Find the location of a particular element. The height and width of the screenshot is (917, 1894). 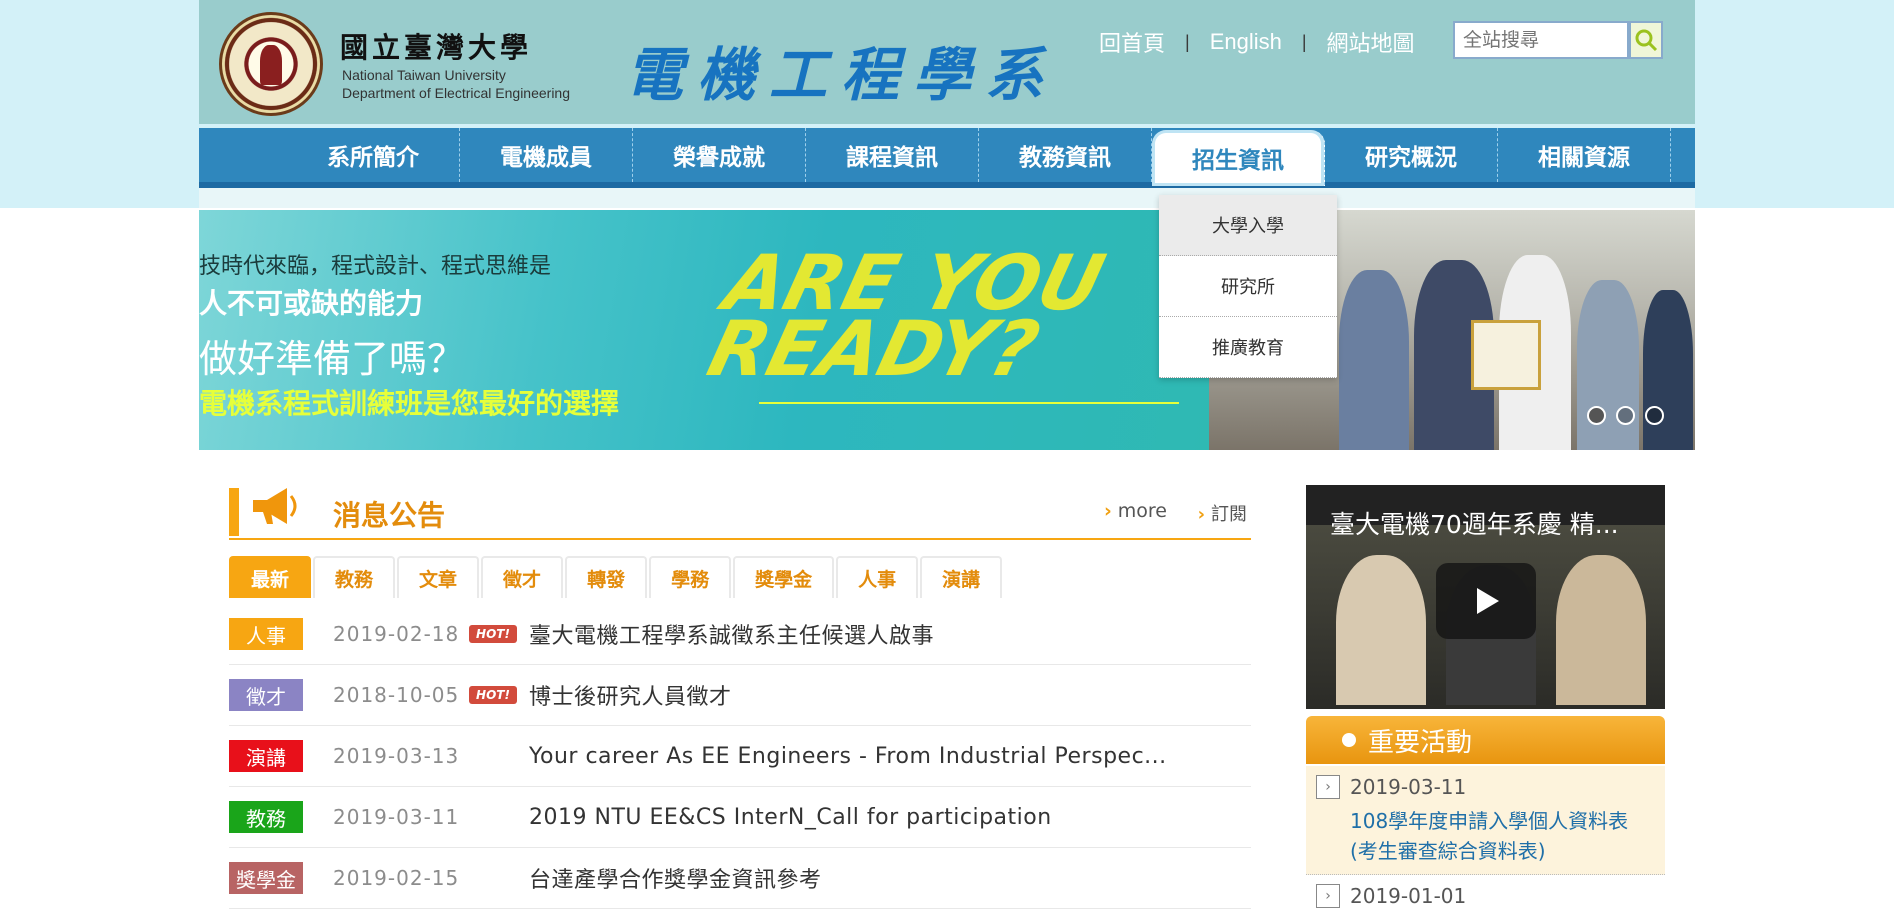

search-input is located at coordinates (1541, 40).